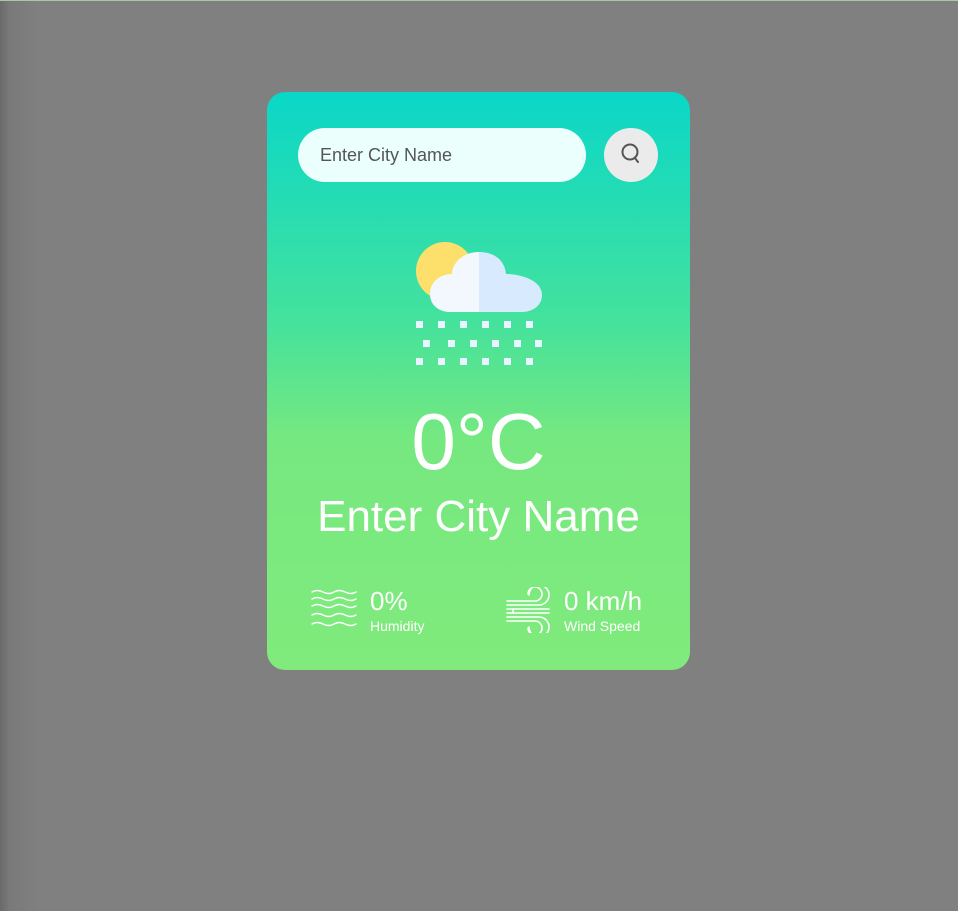 This screenshot has height=911, width=958. I want to click on search-bar, so click(478, 155).